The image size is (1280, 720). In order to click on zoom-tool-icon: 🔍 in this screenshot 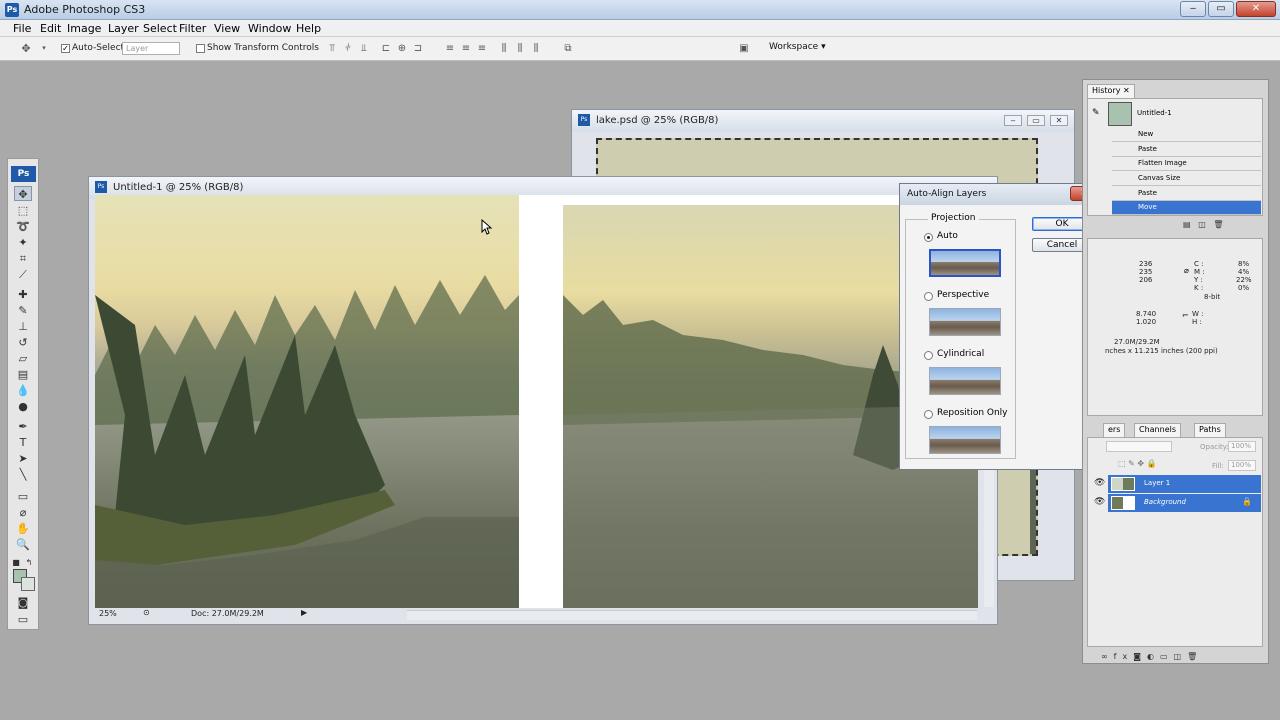, I will do `click(23, 544)`.